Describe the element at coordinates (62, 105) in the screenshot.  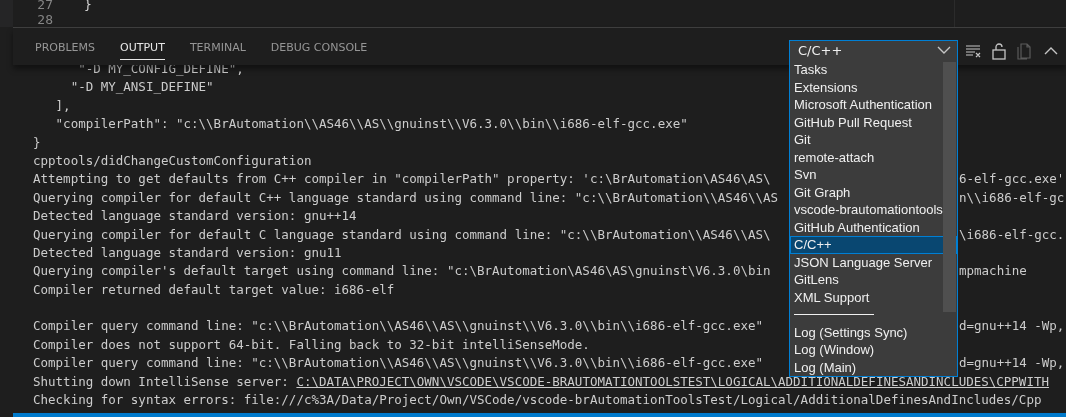
I see `output-line: ],` at that location.